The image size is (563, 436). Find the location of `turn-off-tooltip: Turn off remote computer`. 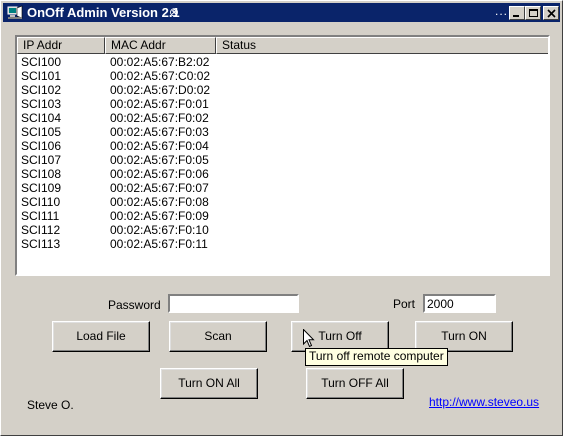

turn-off-tooltip: Turn off remote computer is located at coordinates (376, 357).